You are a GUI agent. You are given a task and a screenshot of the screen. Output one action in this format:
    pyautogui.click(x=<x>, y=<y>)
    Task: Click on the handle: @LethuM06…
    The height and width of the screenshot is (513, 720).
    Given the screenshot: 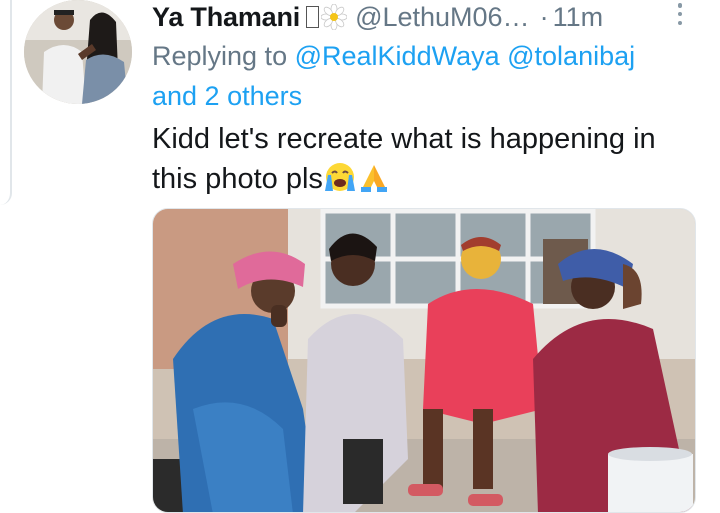 What is the action you would take?
    pyautogui.click(x=442, y=17)
    